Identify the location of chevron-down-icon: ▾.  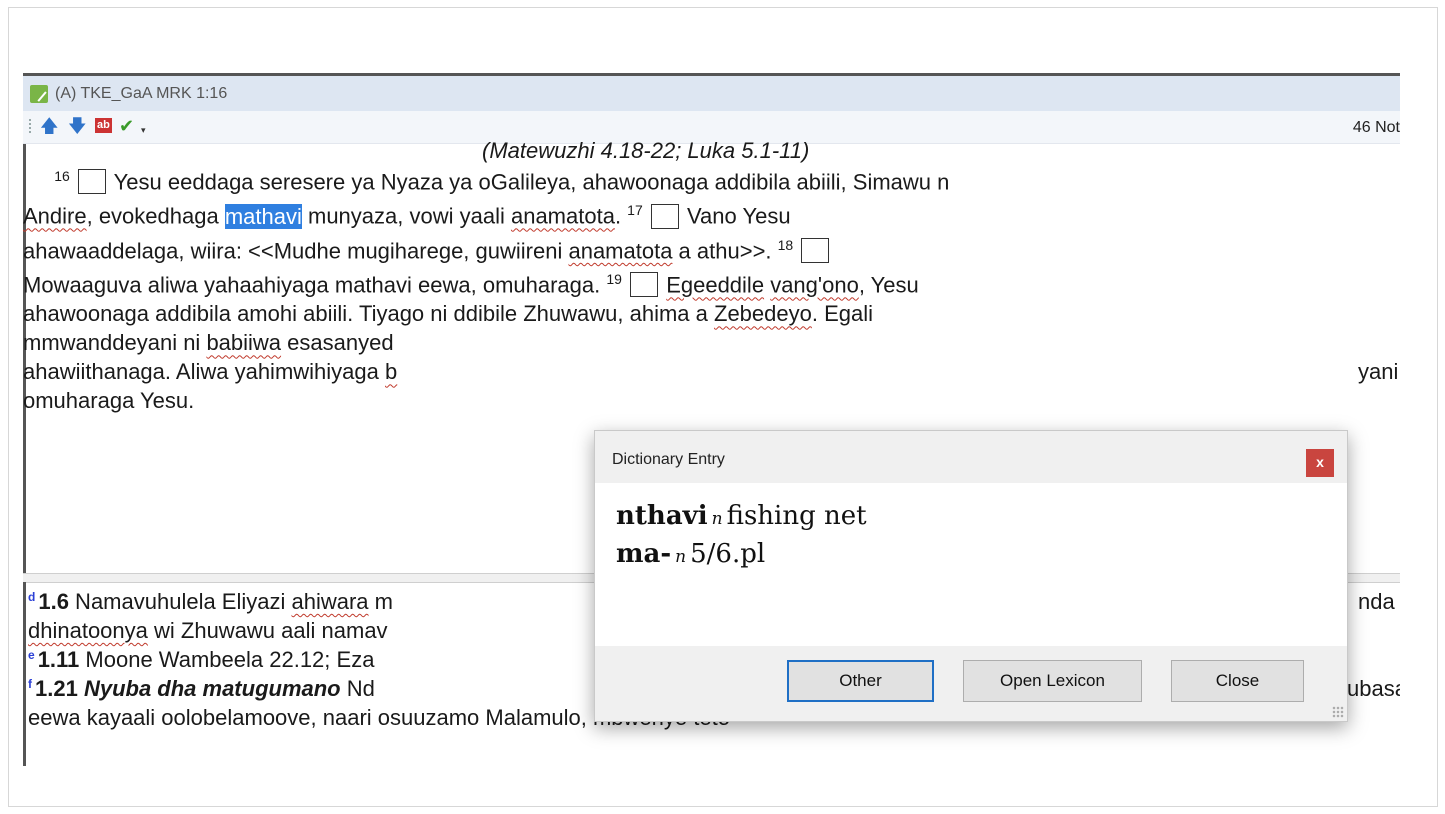
(143, 130).